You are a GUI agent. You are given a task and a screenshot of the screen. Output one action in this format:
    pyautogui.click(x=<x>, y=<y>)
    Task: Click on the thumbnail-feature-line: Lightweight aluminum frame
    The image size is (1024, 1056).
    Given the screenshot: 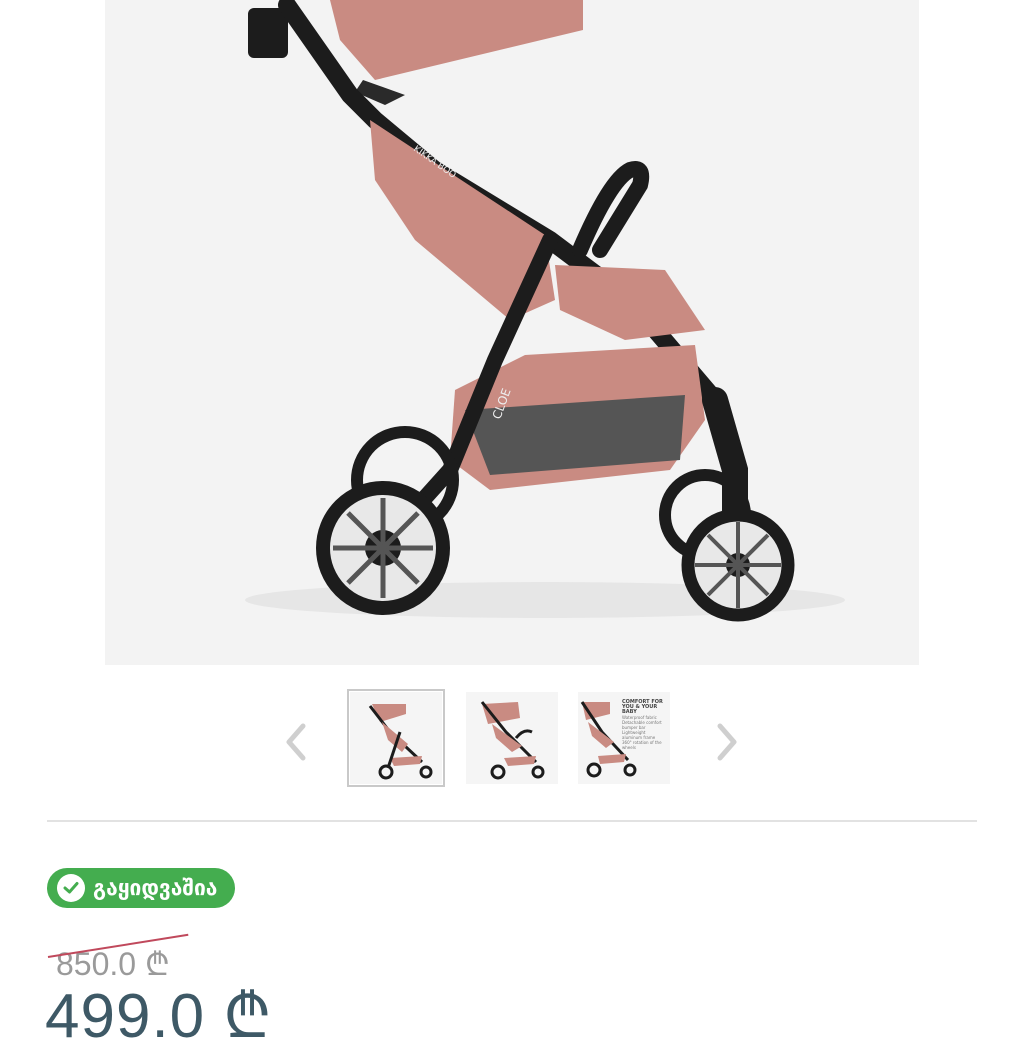 What is the action you would take?
    pyautogui.click(x=639, y=735)
    